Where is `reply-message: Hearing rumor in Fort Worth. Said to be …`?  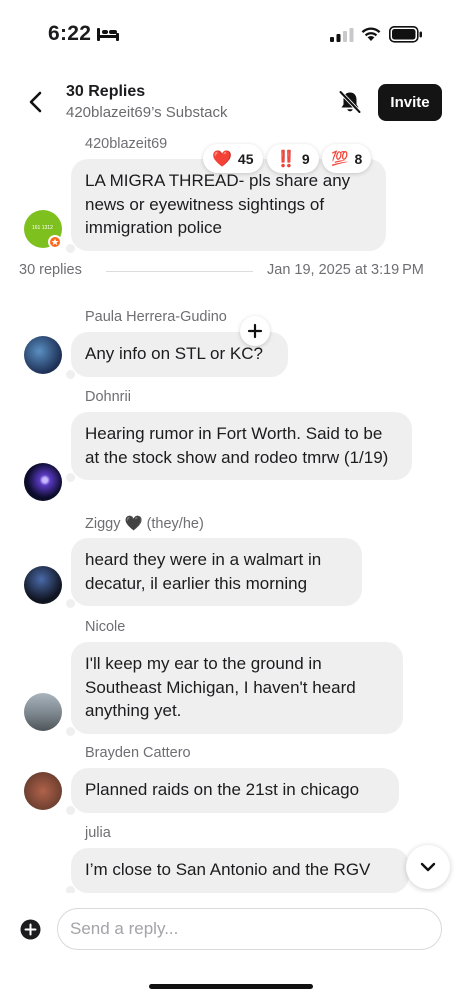 reply-message: Hearing rumor in Fort Worth. Said to be … is located at coordinates (239, 447).